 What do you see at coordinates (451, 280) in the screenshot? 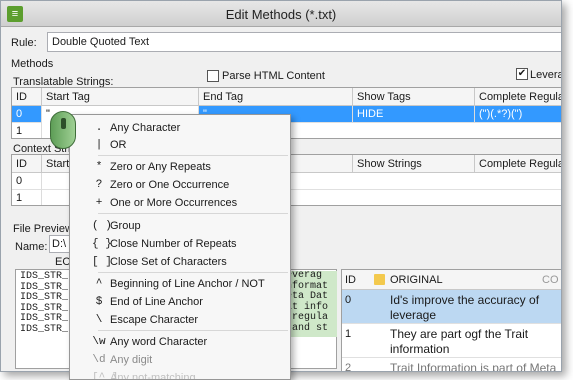
I see `segments-grid-header: ID ORIGINAL CO` at bounding box center [451, 280].